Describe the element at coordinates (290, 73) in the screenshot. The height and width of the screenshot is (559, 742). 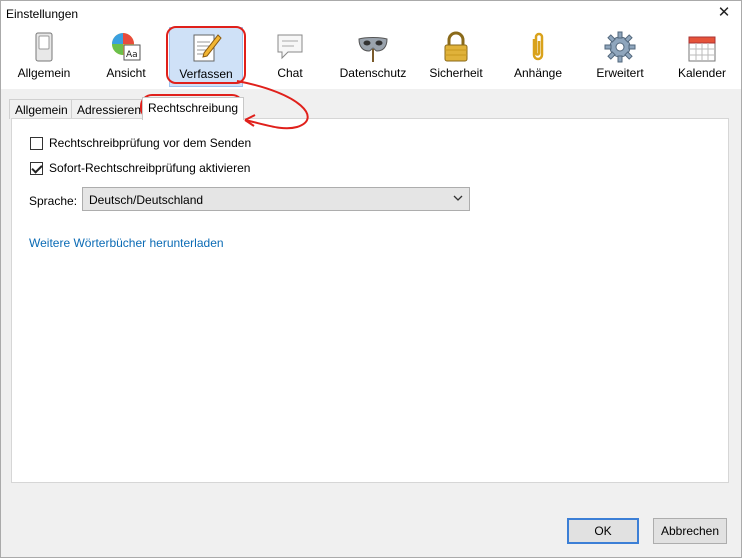
I see `toolbar-label: Chat` at that location.